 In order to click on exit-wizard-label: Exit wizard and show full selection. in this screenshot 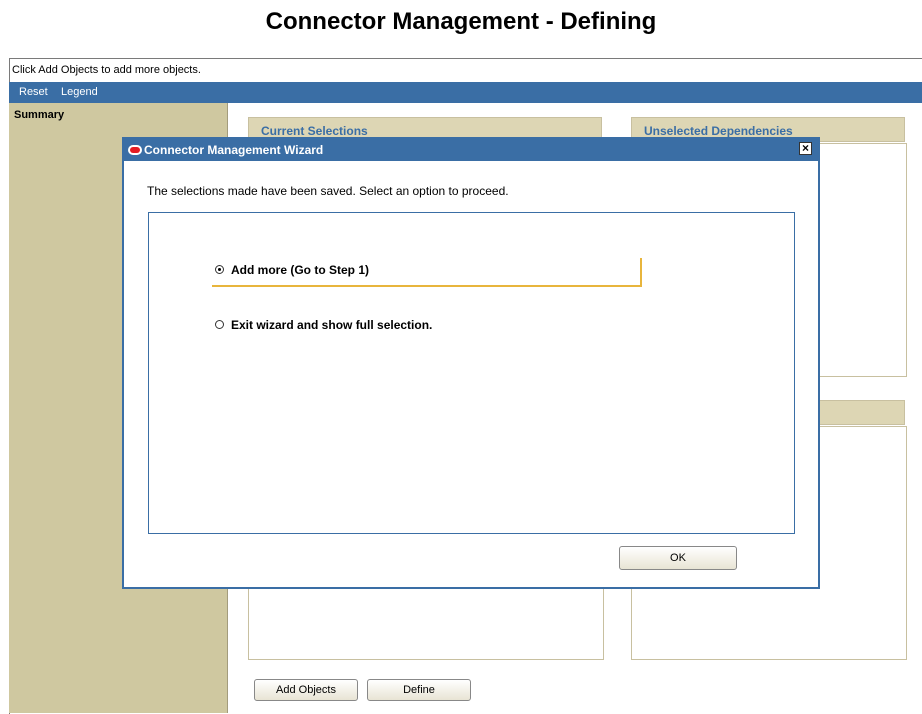, I will do `click(331, 325)`.